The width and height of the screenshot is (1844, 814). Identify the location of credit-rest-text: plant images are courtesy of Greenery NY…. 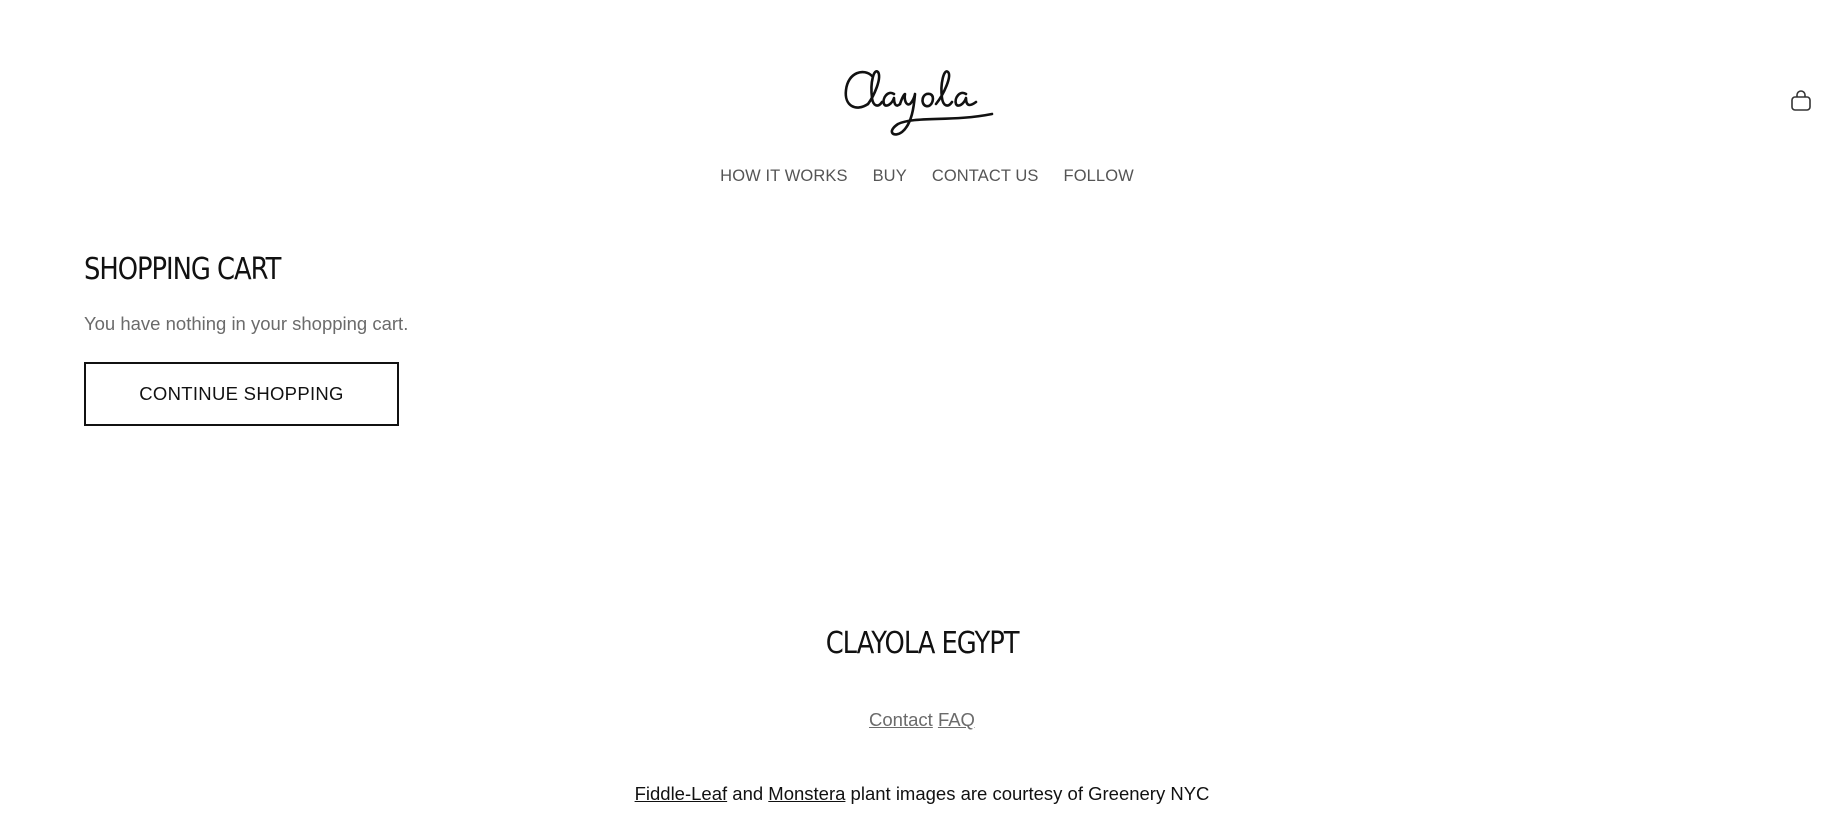
(1027, 793).